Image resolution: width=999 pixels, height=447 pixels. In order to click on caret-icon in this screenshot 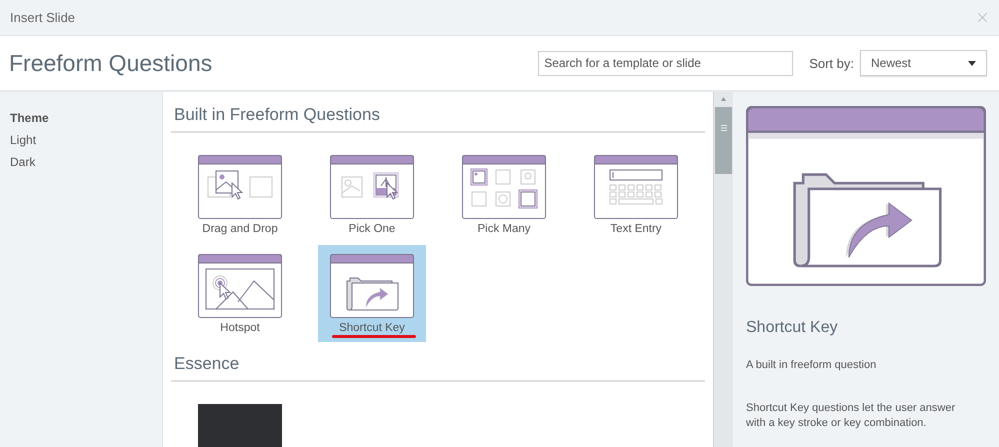, I will do `click(972, 63)`.